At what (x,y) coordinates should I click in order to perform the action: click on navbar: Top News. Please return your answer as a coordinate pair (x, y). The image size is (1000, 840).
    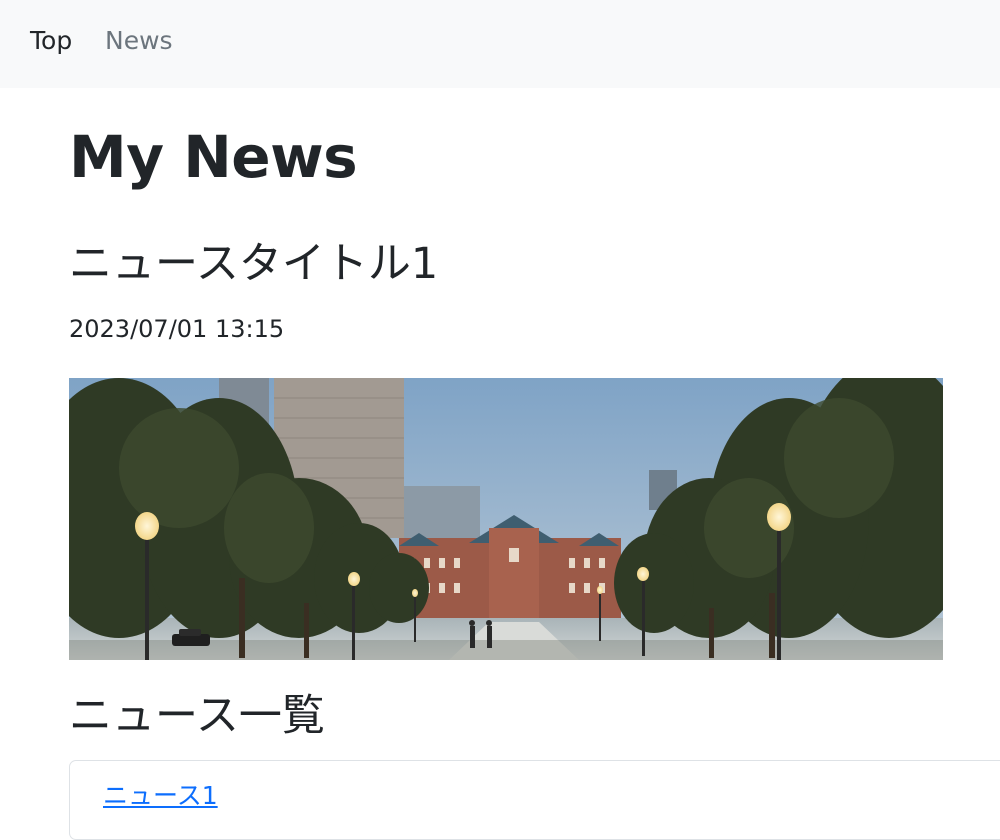
    Looking at the image, I should click on (500, 44).